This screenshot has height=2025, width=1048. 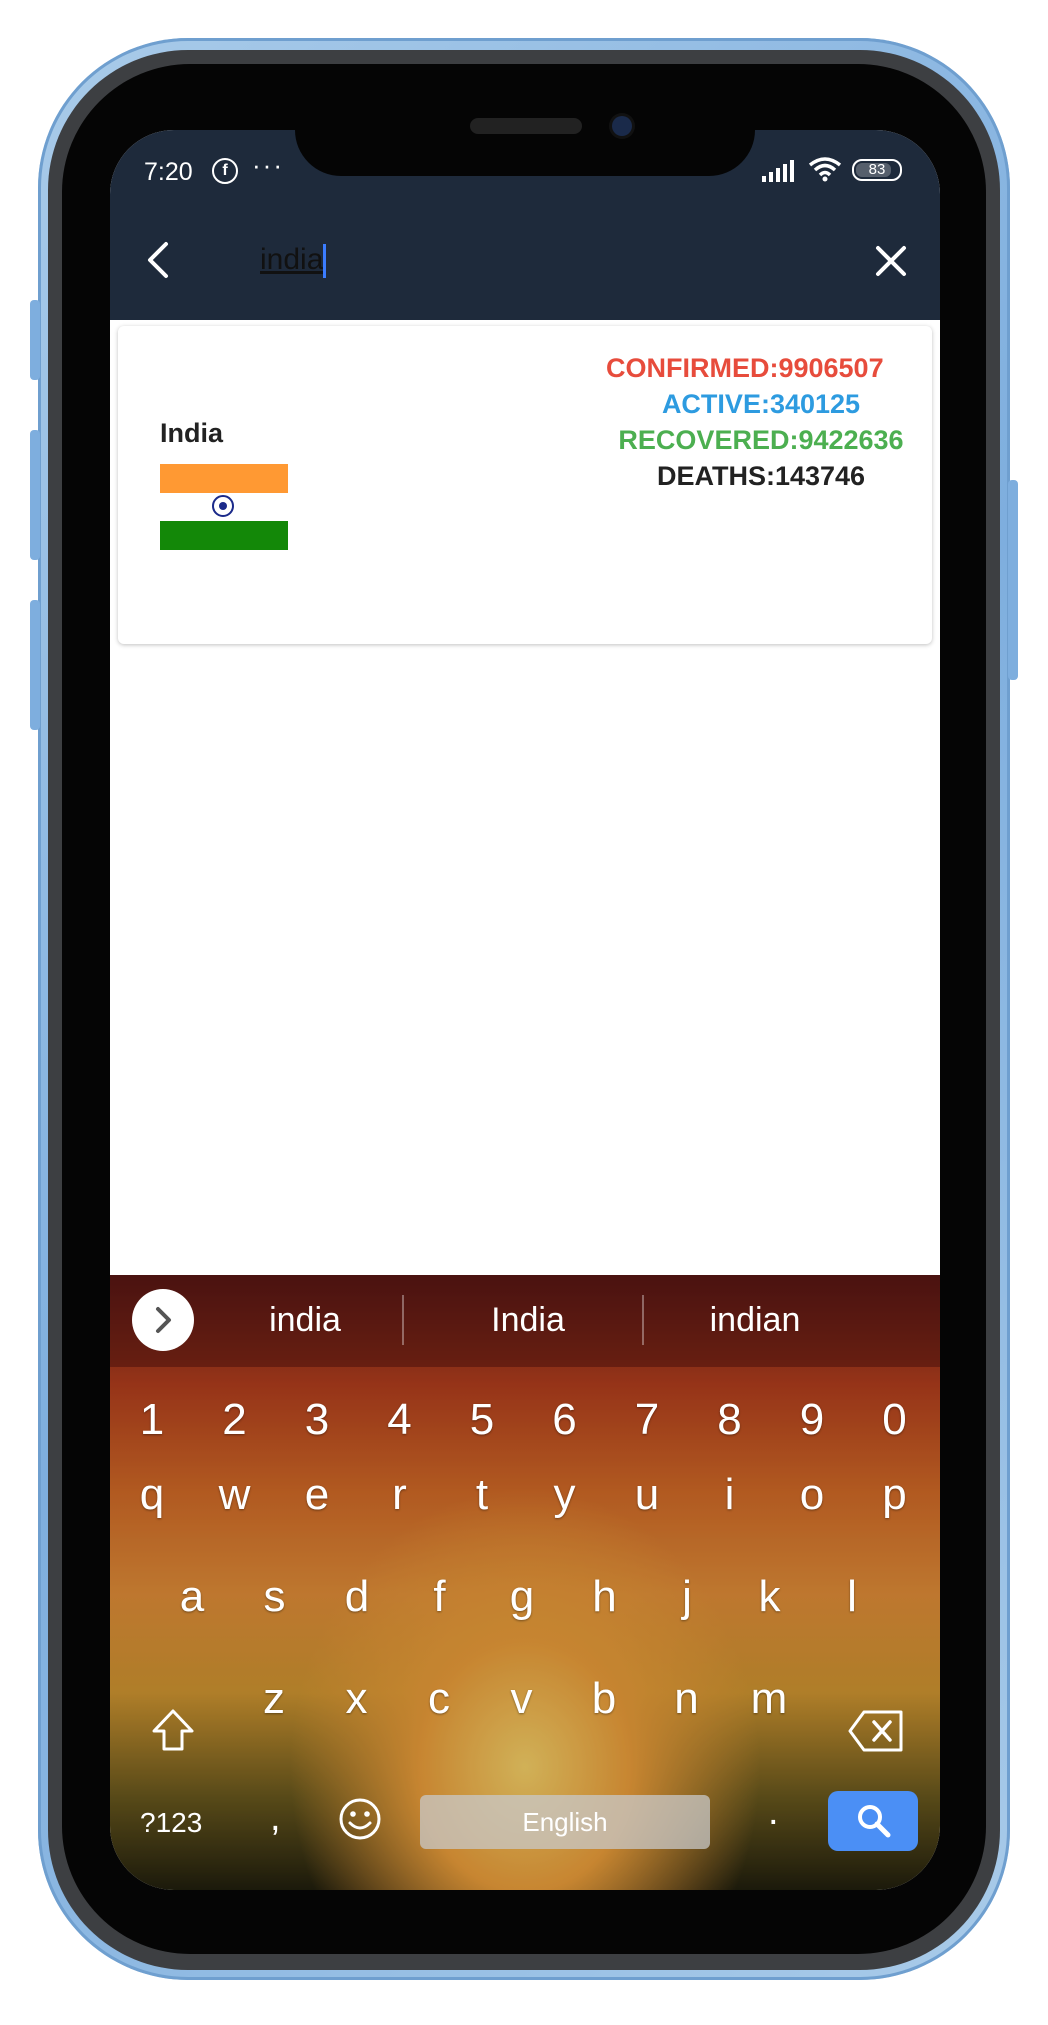 I want to click on key-q: q, so click(x=152, y=1495).